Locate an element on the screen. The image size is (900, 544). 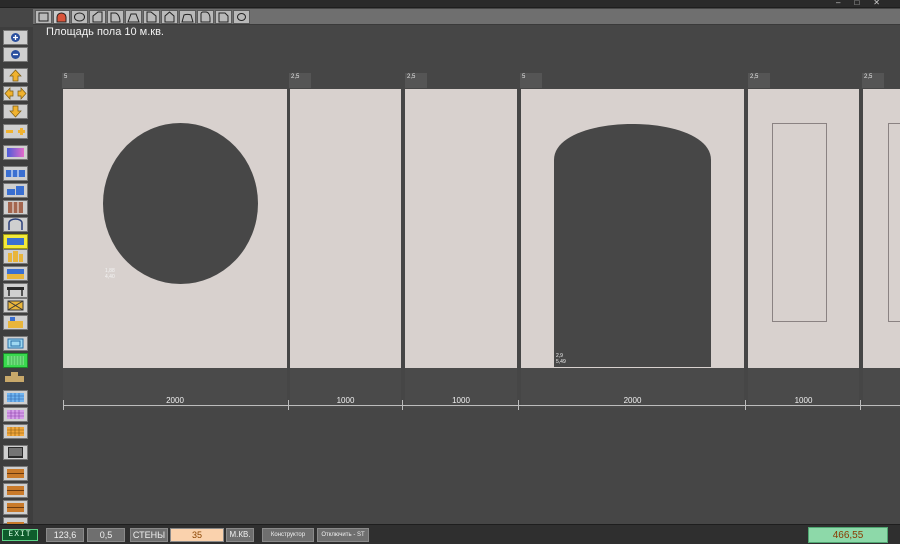
tool-sidebar is located at coordinates (16, 277).